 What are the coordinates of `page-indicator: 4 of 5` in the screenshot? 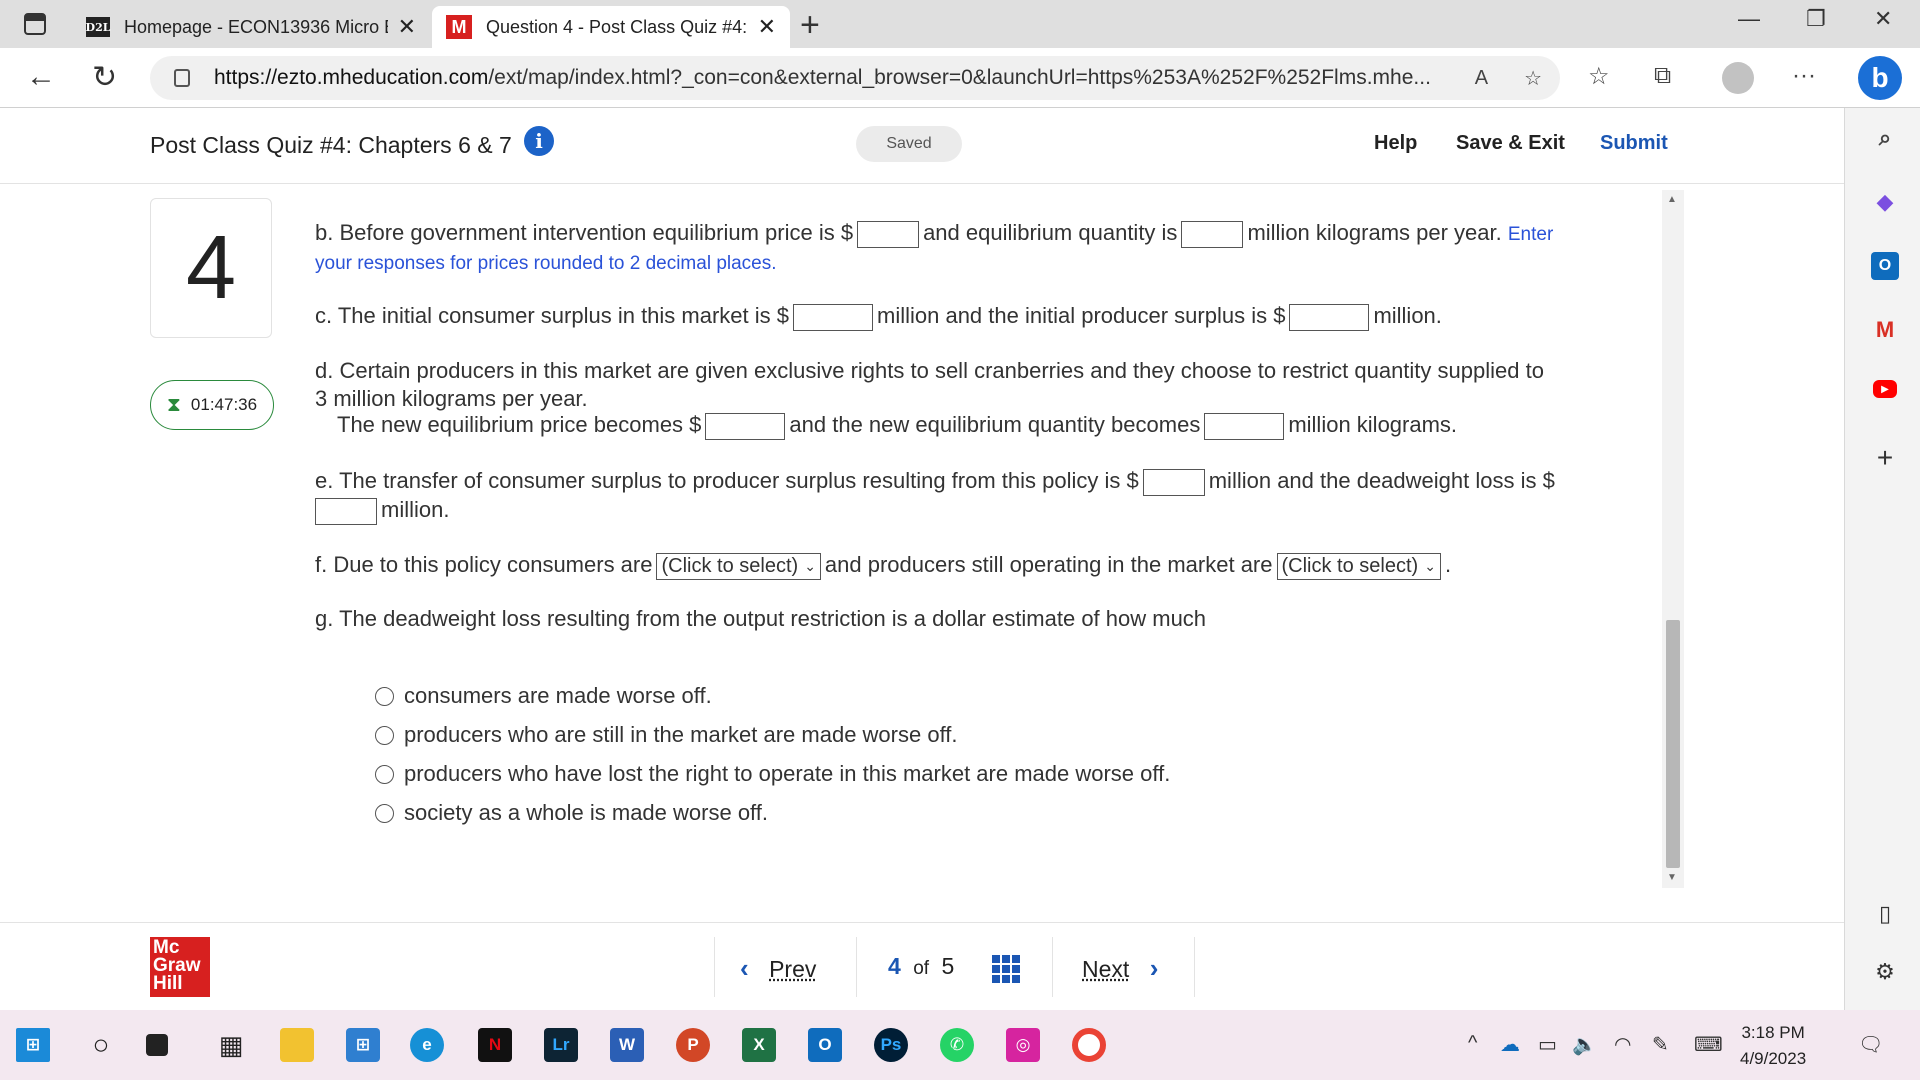 It's located at (921, 966).